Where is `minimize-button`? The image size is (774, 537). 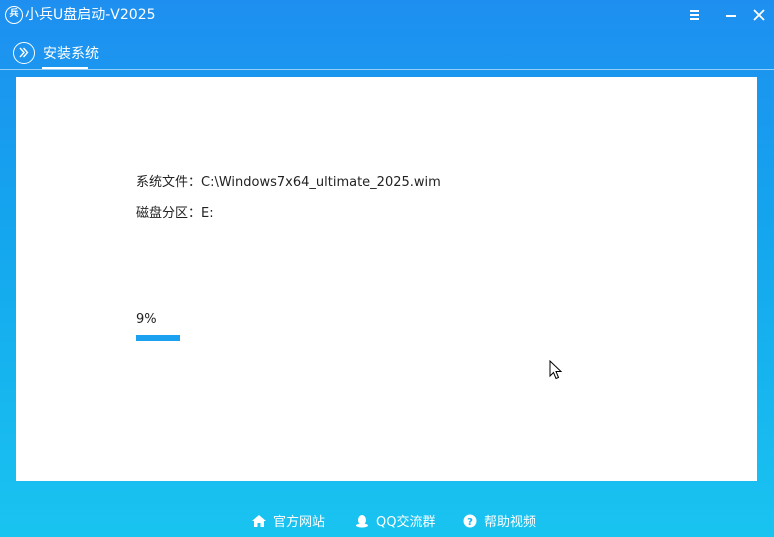 minimize-button is located at coordinates (731, 15).